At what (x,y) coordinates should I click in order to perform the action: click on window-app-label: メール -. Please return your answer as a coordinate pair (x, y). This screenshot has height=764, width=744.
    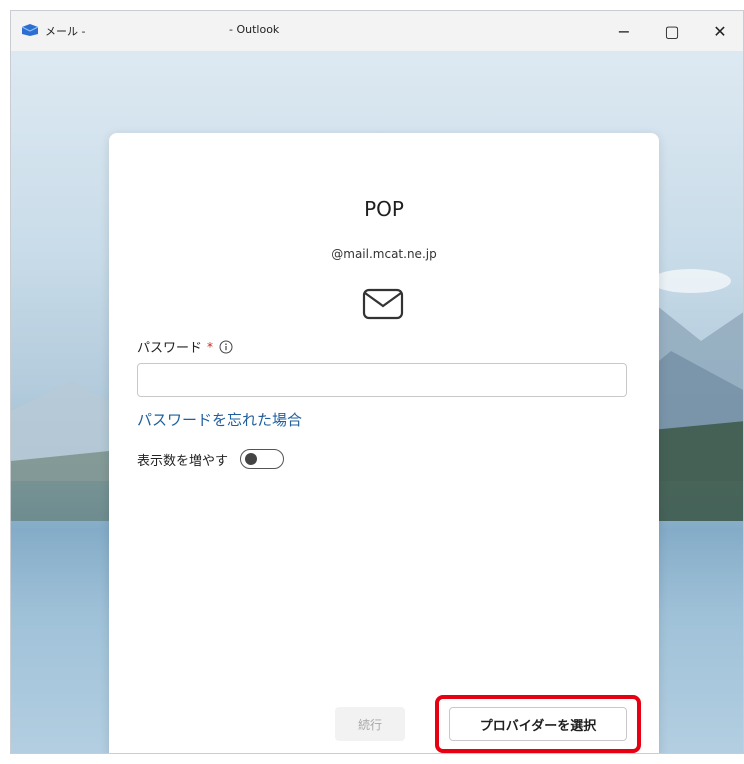
    Looking at the image, I should click on (65, 31).